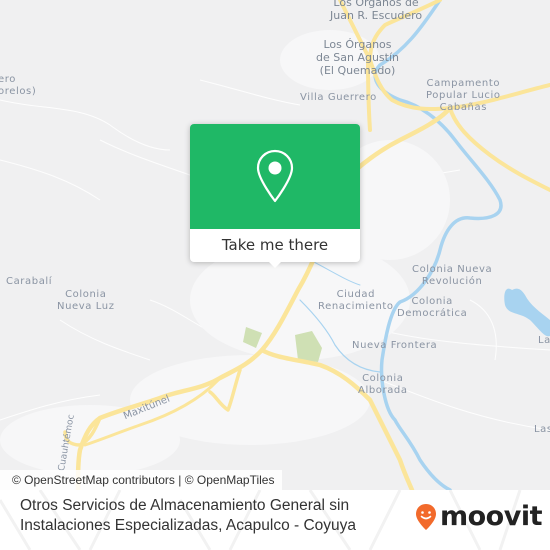 The width and height of the screenshot is (550, 550). What do you see at coordinates (452, 275) in the screenshot?
I see `place-label-nueva-revolucion: Colonia Nueva Revolución` at bounding box center [452, 275].